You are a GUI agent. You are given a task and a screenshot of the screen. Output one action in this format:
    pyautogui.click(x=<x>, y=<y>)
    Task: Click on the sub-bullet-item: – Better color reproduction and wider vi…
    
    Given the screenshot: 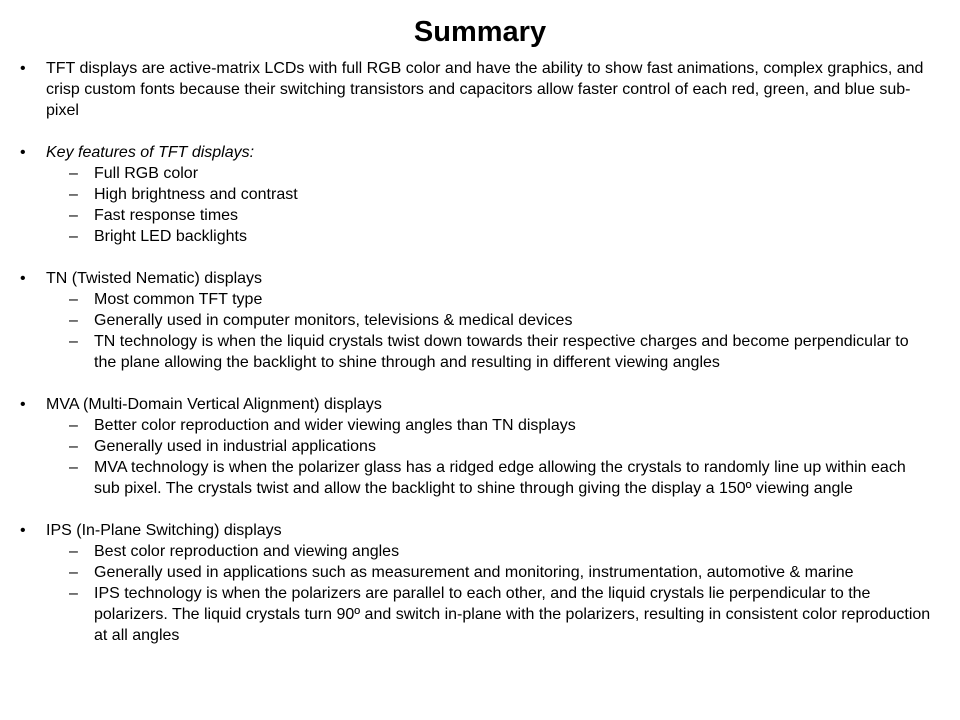 What is the action you would take?
    pyautogui.click(x=480, y=425)
    